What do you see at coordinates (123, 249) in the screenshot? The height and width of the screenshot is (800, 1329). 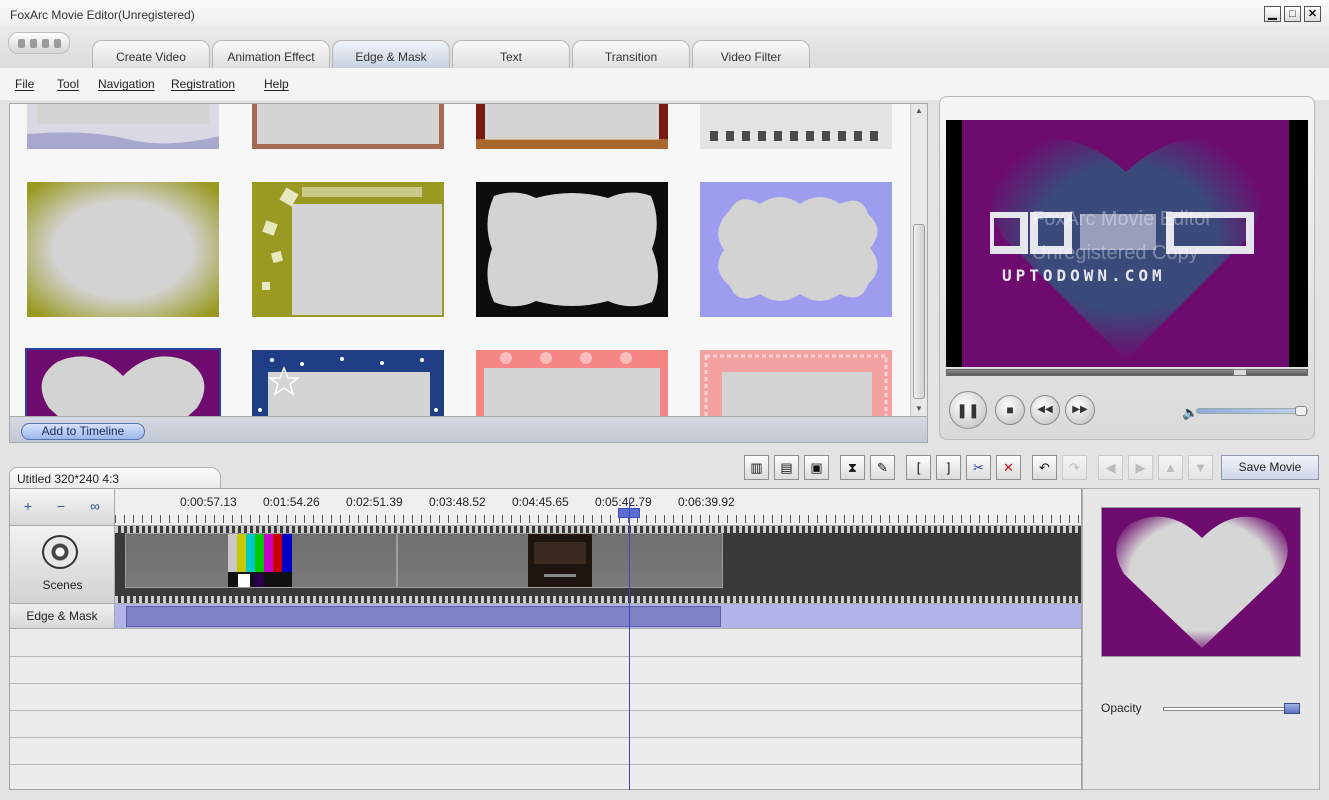 I see `olive-soft-edge-thumbnail` at bounding box center [123, 249].